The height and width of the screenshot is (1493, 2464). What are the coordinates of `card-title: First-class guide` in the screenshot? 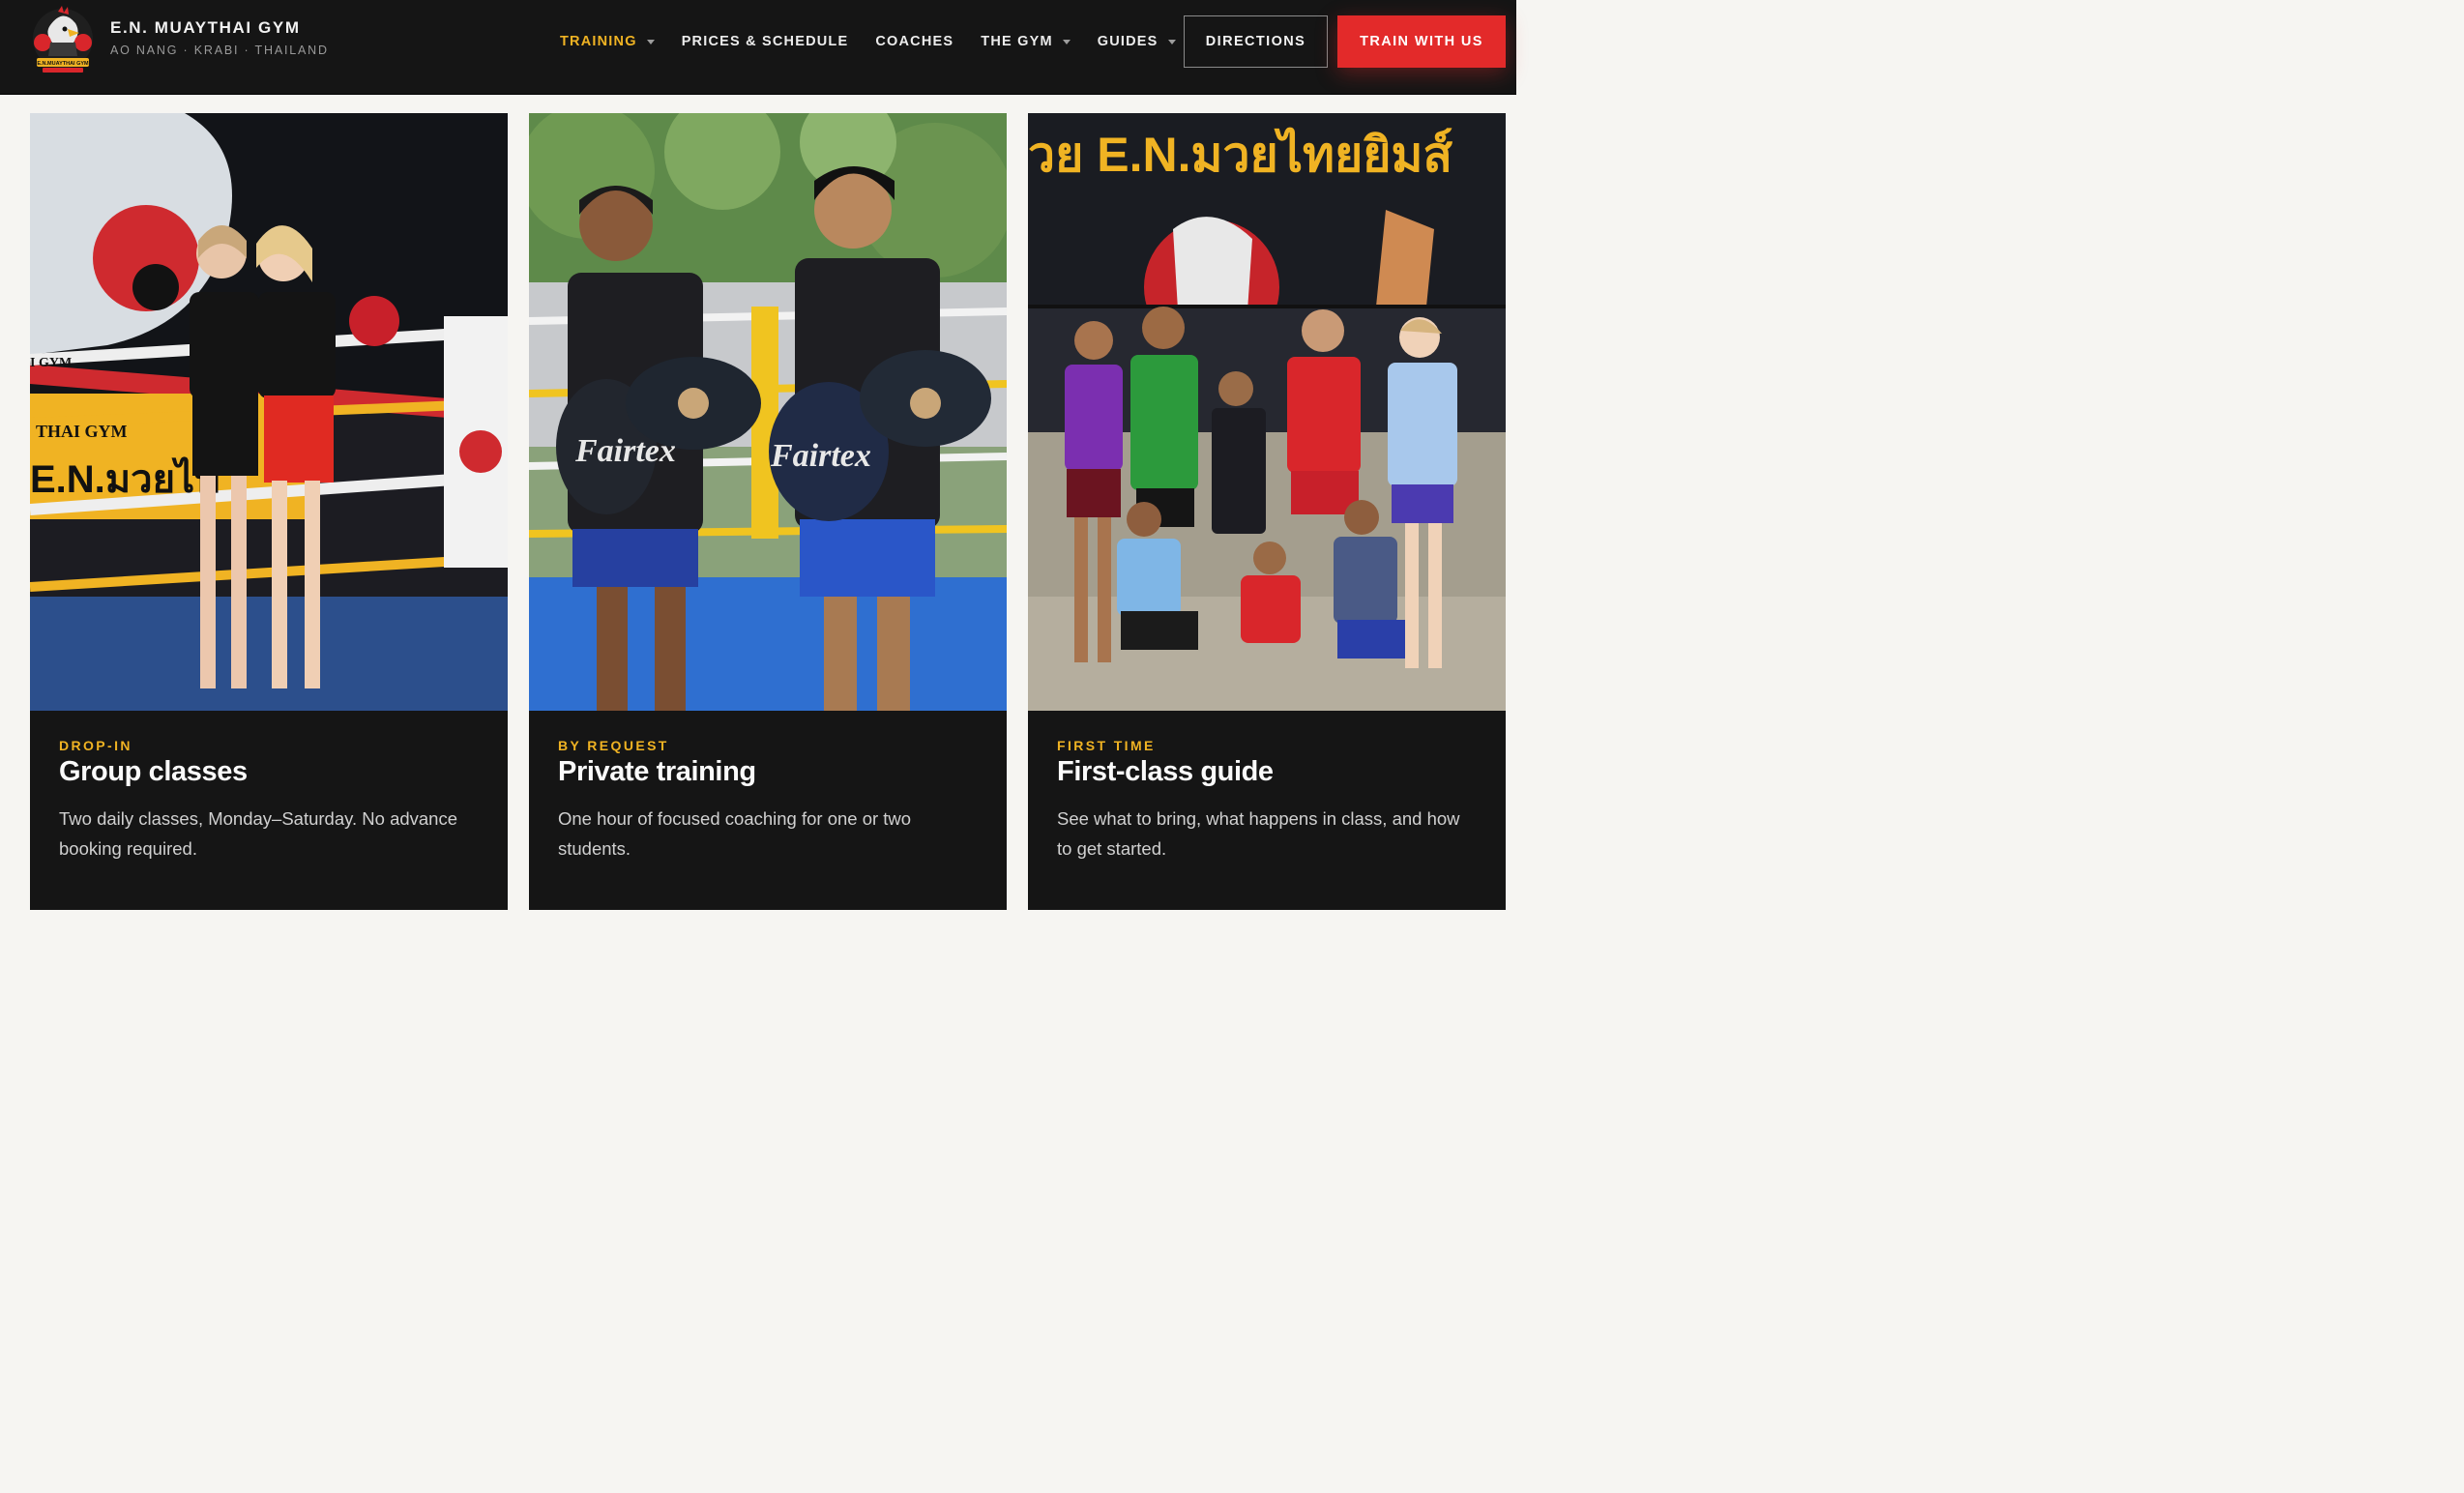 It's located at (1267, 772).